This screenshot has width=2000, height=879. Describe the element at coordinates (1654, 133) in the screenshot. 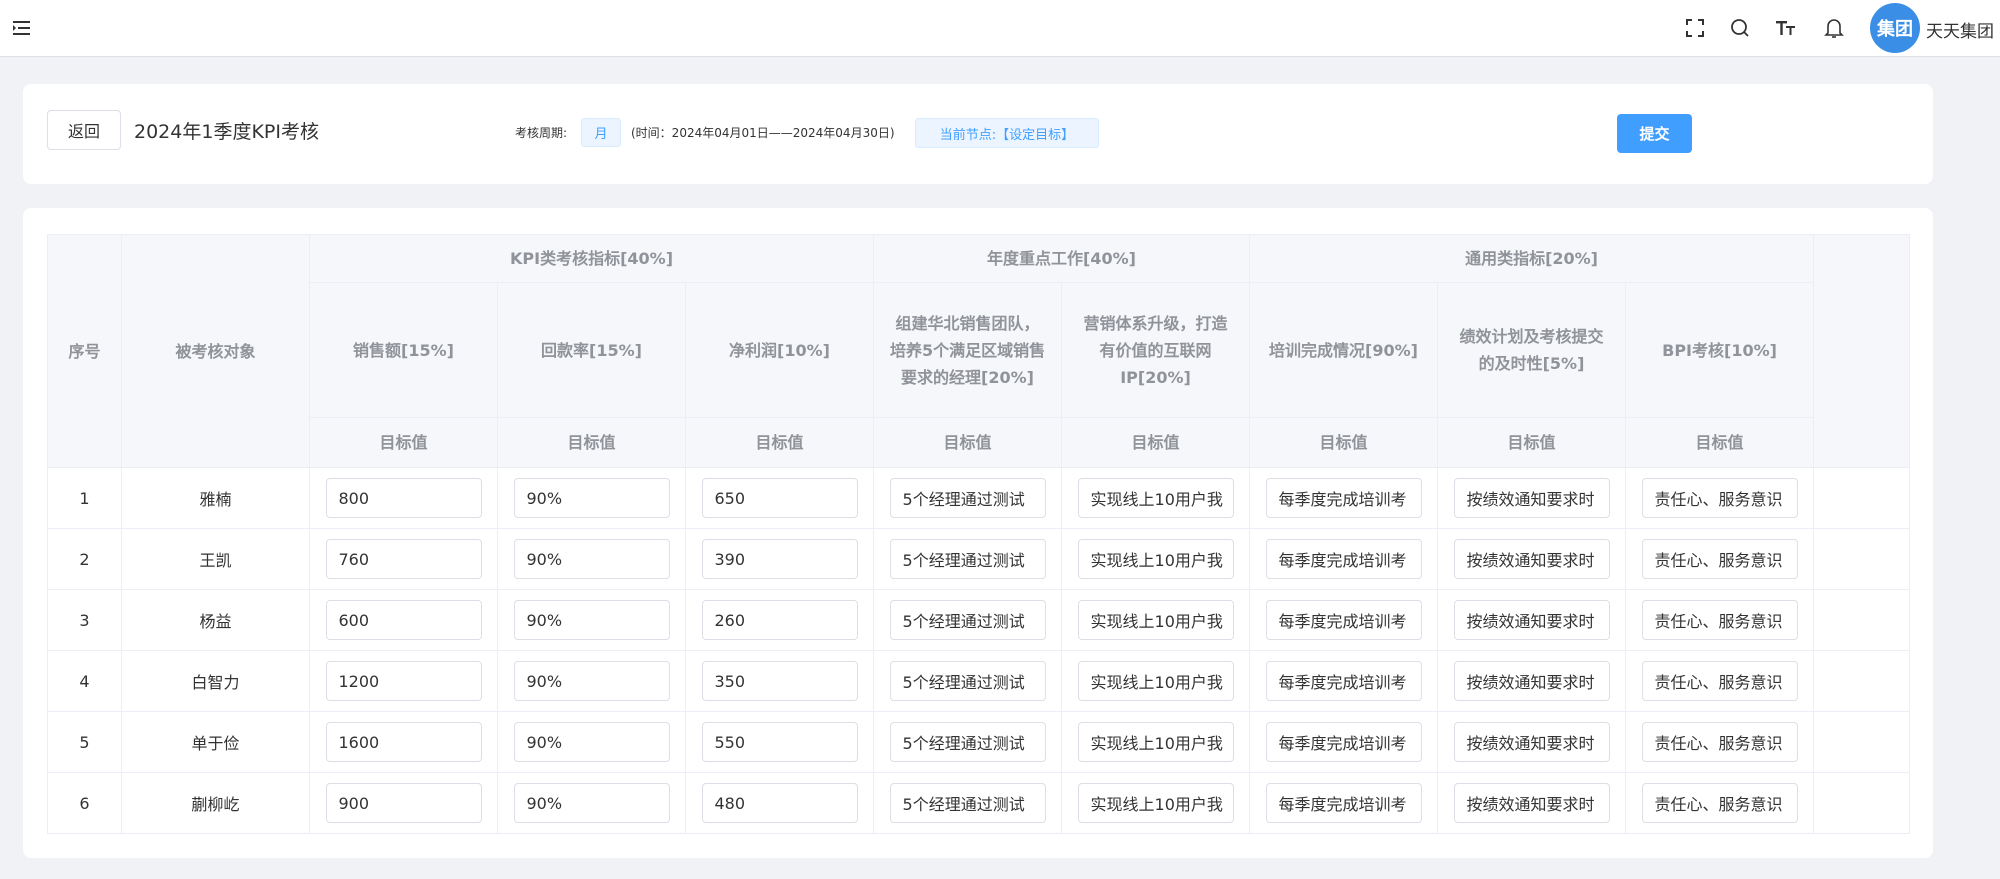

I see `submit-button: 提交` at that location.